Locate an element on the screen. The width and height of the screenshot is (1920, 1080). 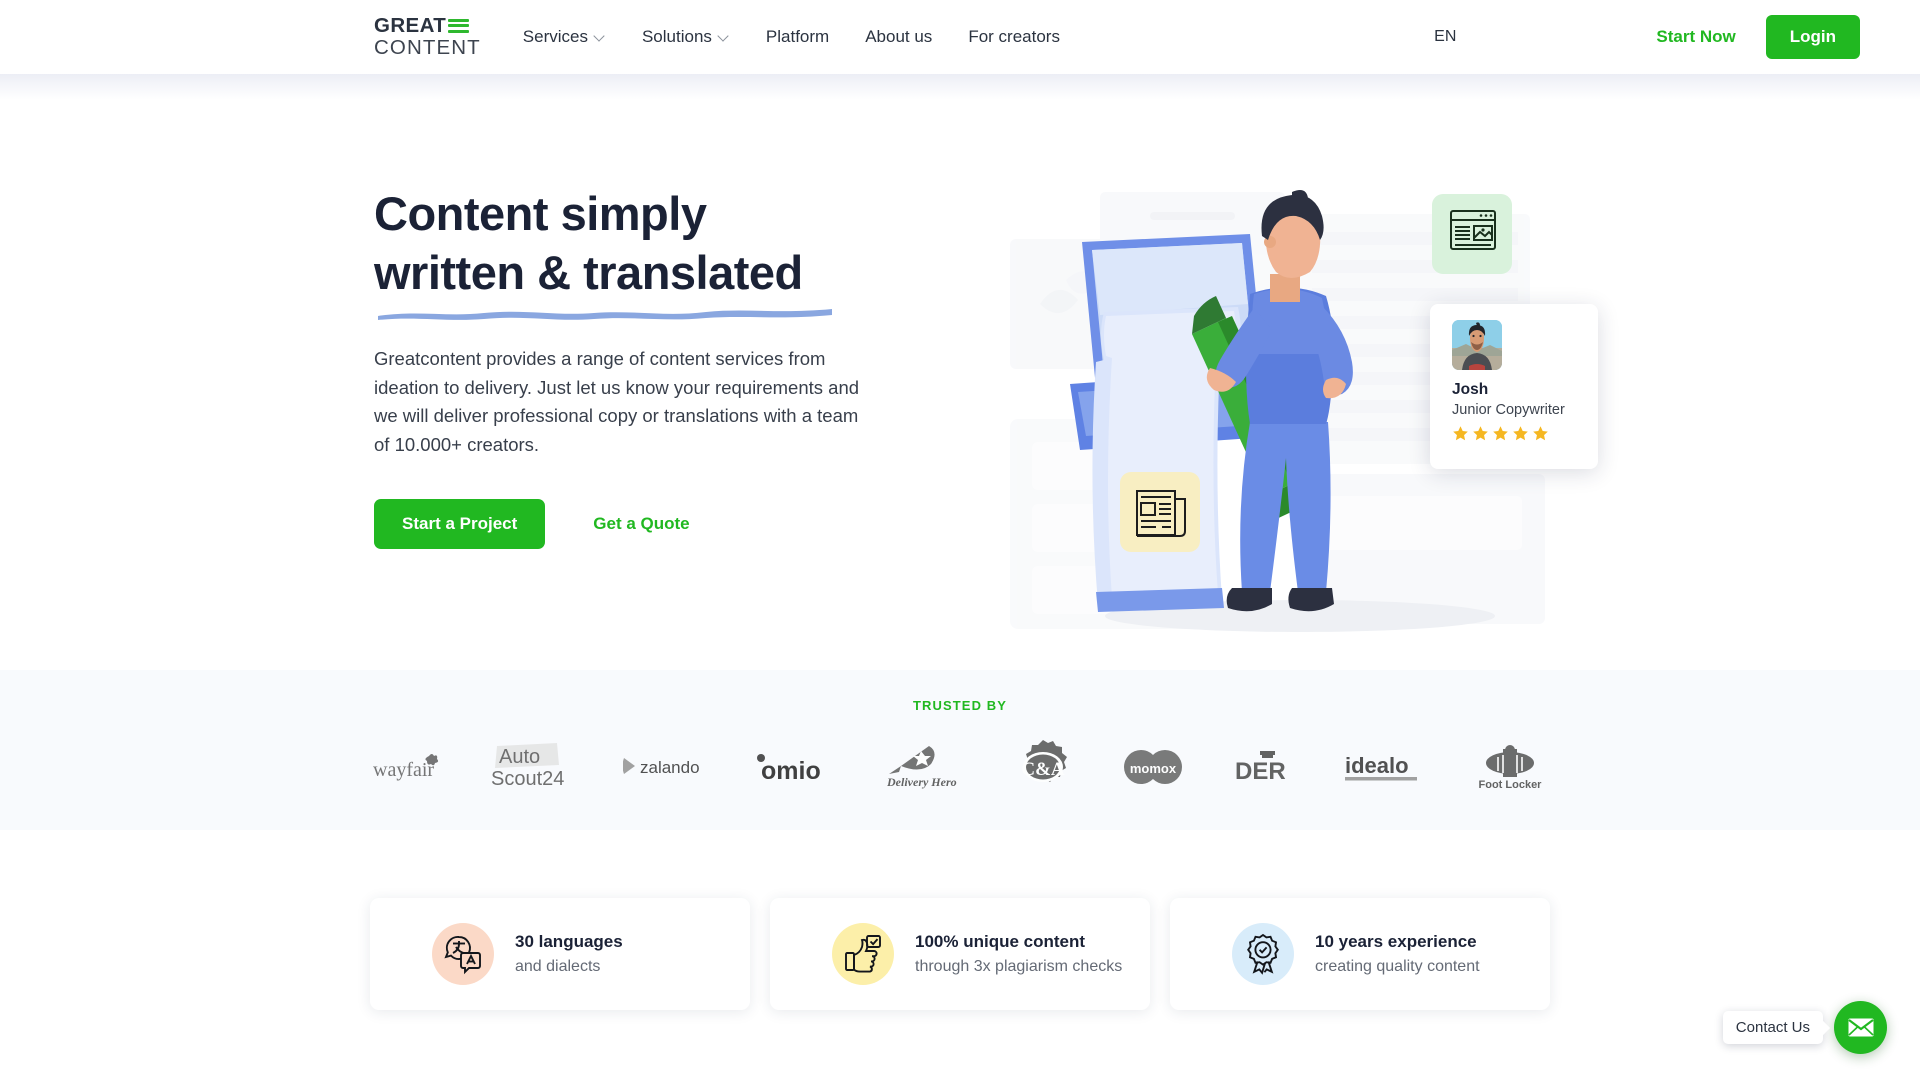
hero-title-line1: Content simply is located at coordinates (540, 213).